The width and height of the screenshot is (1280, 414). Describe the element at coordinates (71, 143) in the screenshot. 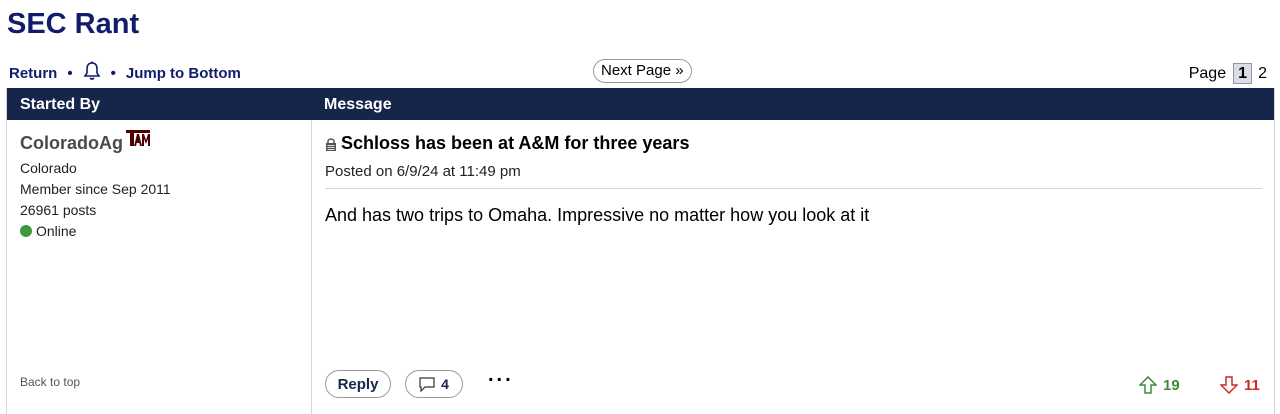

I see `author-username: ColoradoAg` at that location.